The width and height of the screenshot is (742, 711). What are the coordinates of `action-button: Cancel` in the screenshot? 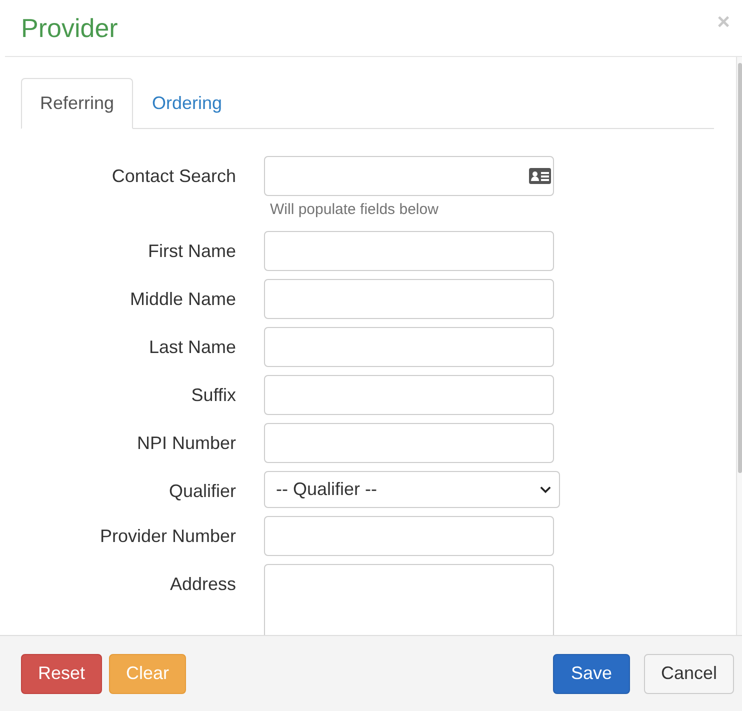 It's located at (689, 674).